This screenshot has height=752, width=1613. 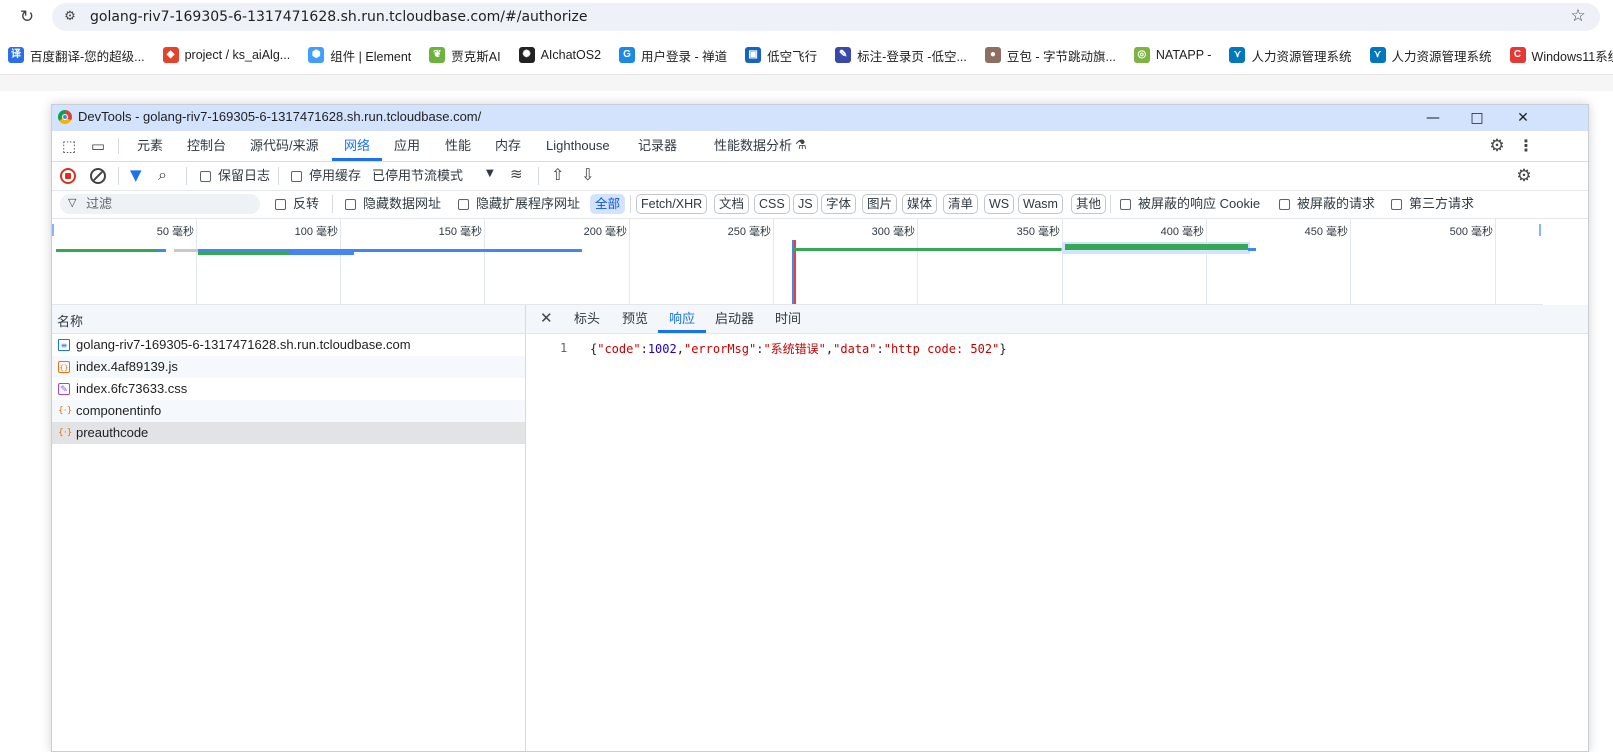 What do you see at coordinates (296, 176) in the screenshot?
I see `disable-cache-checkbox` at bounding box center [296, 176].